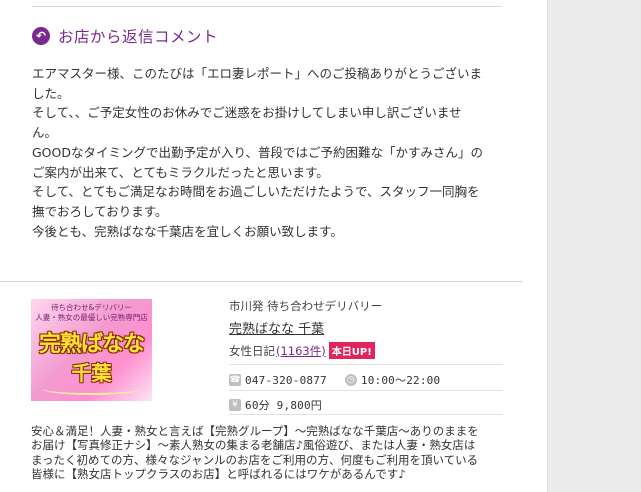 This screenshot has width=641, height=492. What do you see at coordinates (247, 113) in the screenshot?
I see `reply-line: そして、、ご予定女性のお休みでご迷惑をお掛けしてしまい申し訳ございませ` at bounding box center [247, 113].